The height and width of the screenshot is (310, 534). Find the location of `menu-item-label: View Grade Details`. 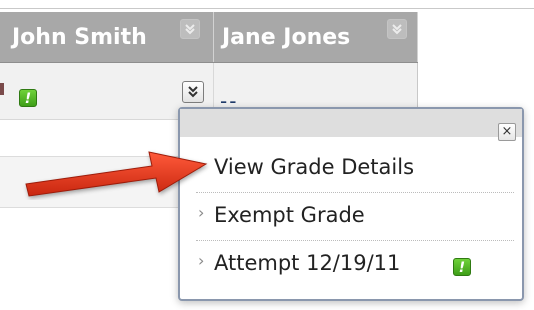

menu-item-label: View Grade Details is located at coordinates (314, 167).